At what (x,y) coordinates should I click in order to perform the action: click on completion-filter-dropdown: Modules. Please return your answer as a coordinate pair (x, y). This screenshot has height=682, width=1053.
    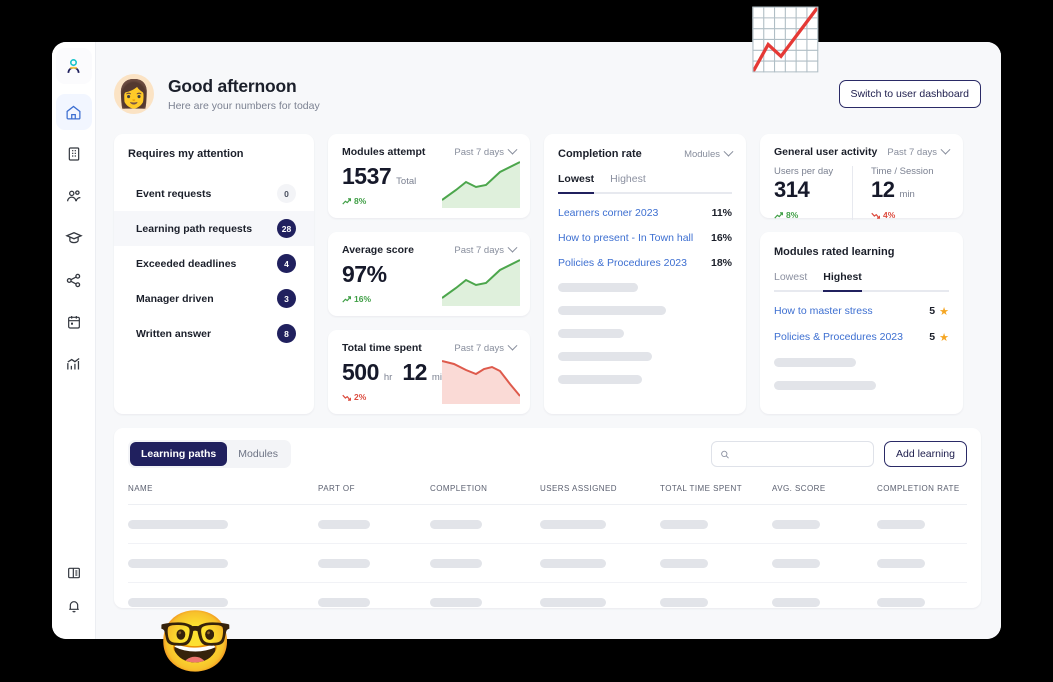
    Looking at the image, I should click on (709, 153).